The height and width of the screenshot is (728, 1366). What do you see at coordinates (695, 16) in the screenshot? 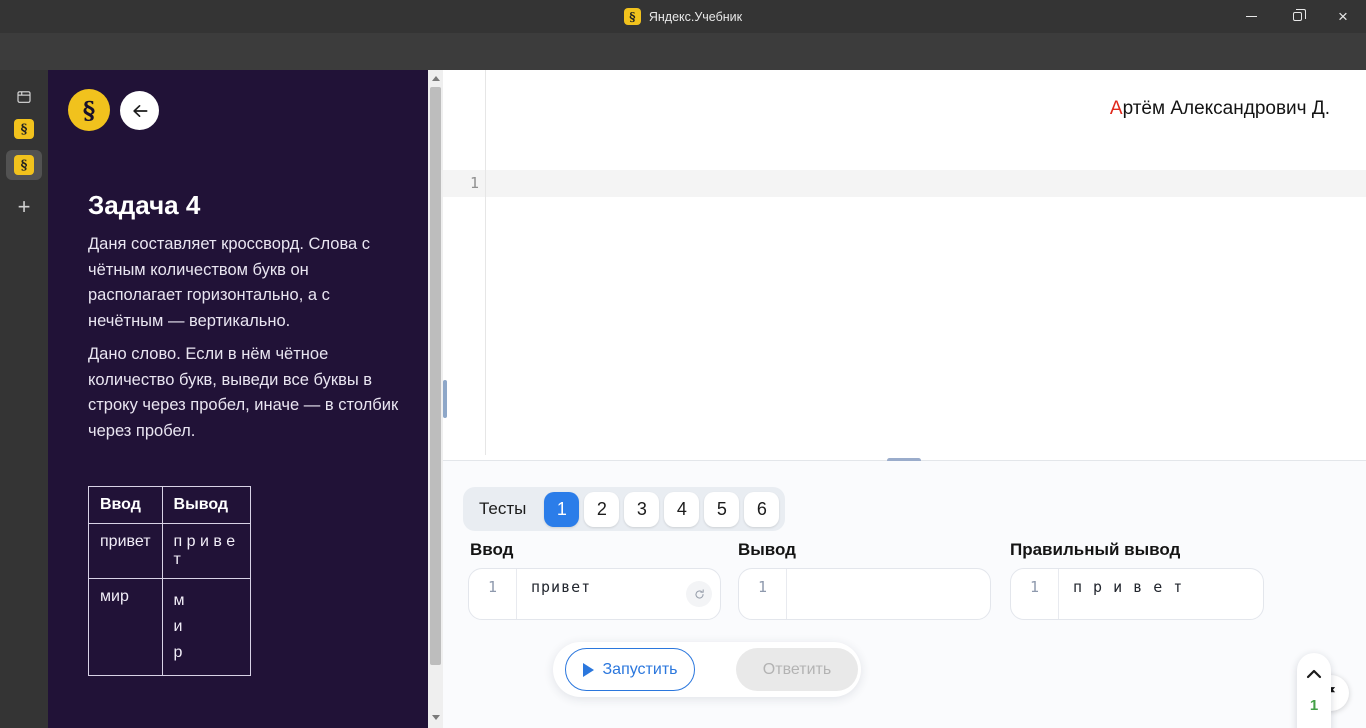
I see `tab-title: Яндекс.Учебник` at bounding box center [695, 16].